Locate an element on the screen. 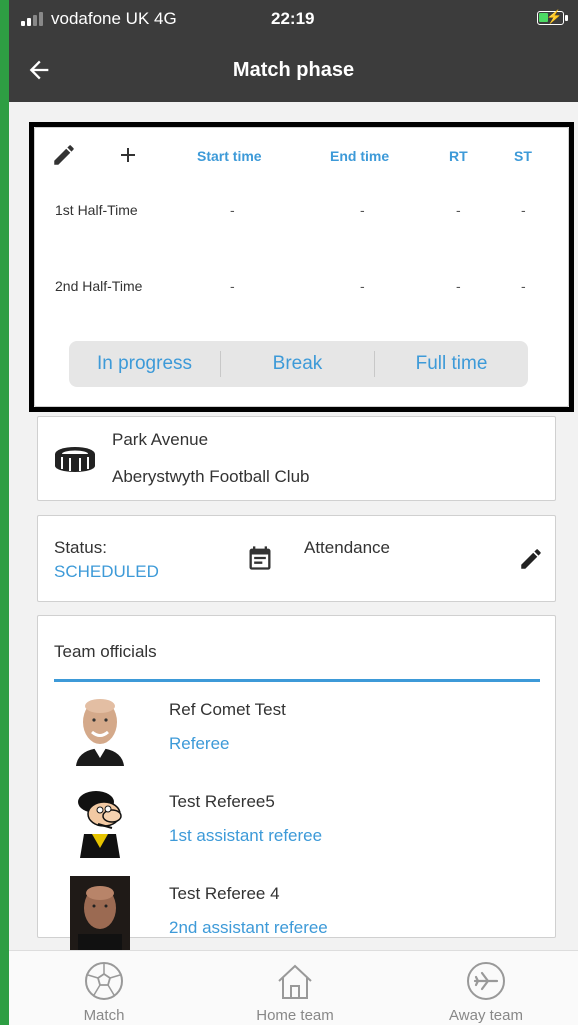  edit-attendance-icon is located at coordinates (531, 559).